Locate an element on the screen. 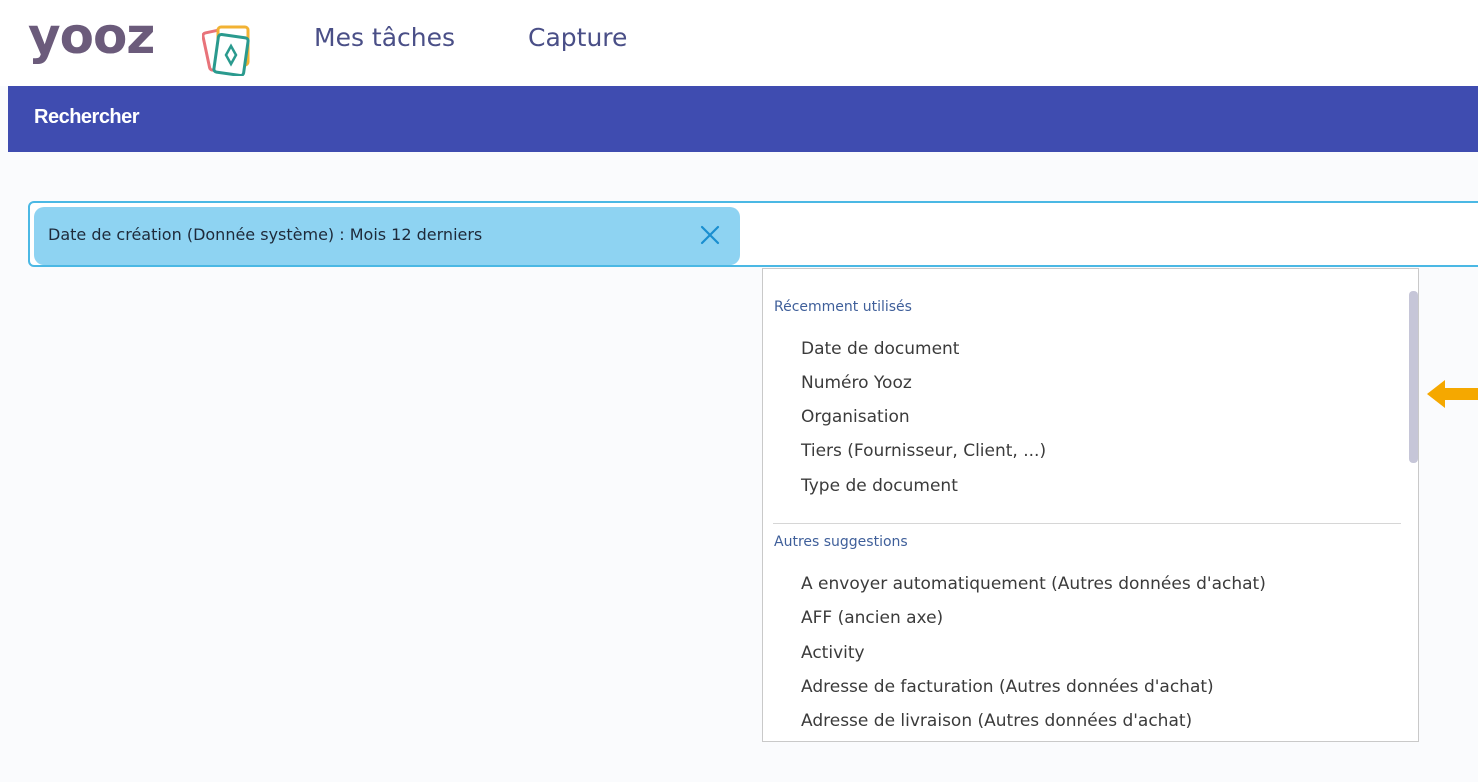 The height and width of the screenshot is (782, 1478). suggestion-item: AFF (ancien axe) is located at coordinates (872, 618).